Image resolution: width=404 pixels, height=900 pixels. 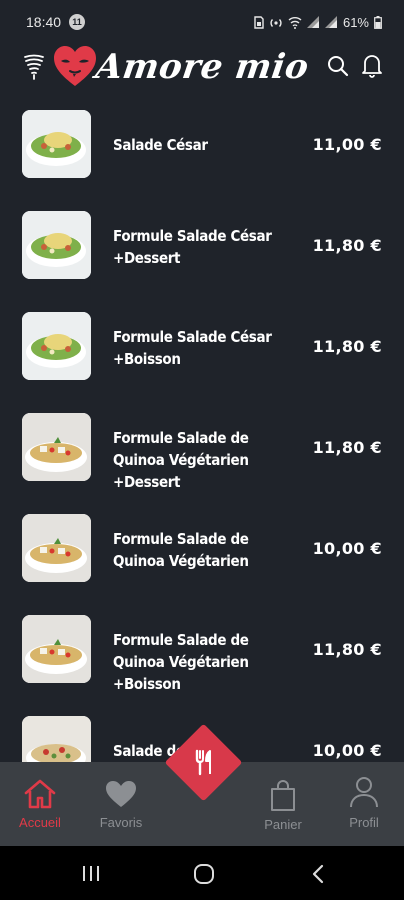 What do you see at coordinates (259, 22) in the screenshot?
I see `sim-icon` at bounding box center [259, 22].